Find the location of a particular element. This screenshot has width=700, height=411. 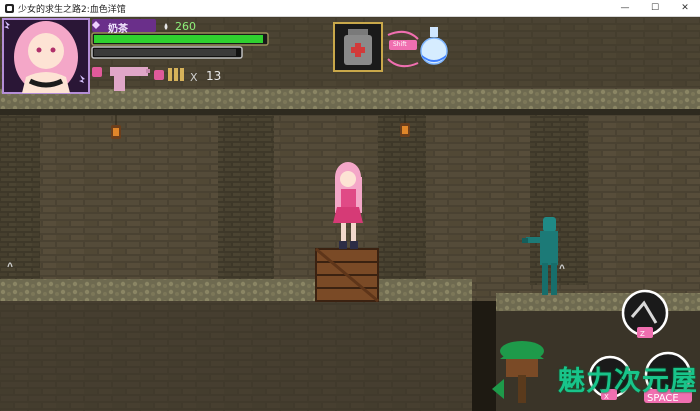

key-e-badge-icon is located at coordinates (159, 75).